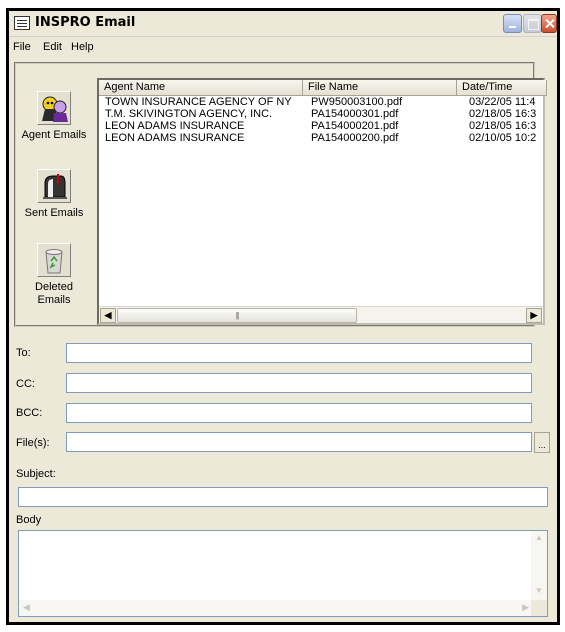  I want to click on body-vertical-scrollbar: ▲ ▼, so click(539, 566).